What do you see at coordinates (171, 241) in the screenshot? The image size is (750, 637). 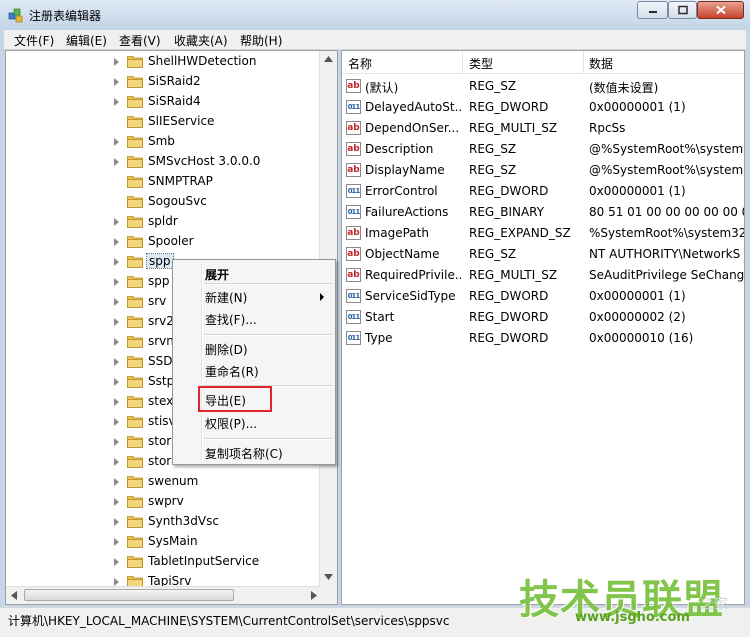 I see `tree-item-label: Spooler` at bounding box center [171, 241].